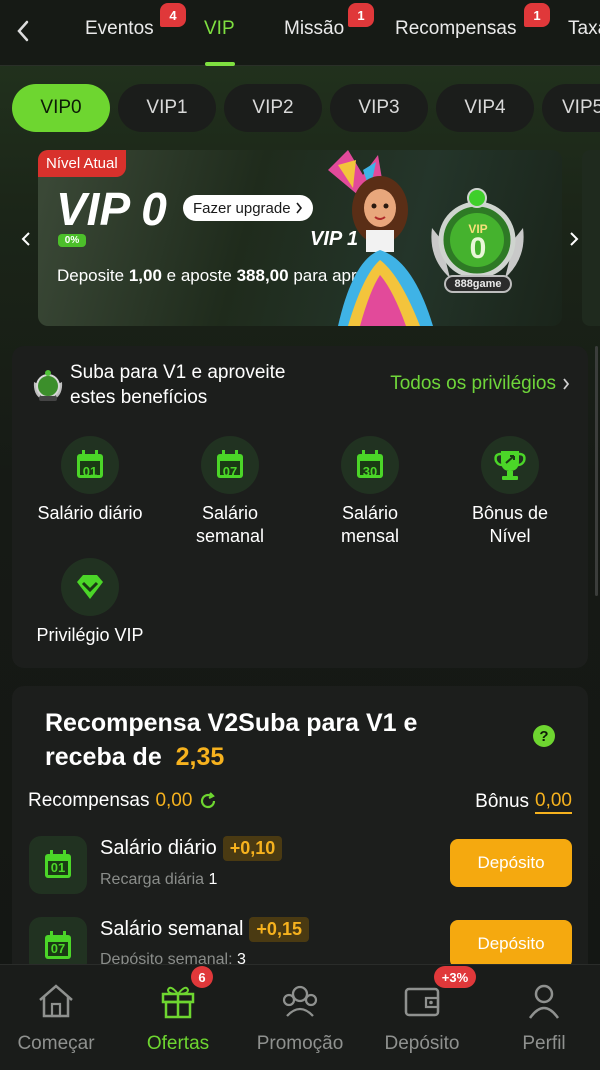  I want to click on people-icon, so click(300, 1001).